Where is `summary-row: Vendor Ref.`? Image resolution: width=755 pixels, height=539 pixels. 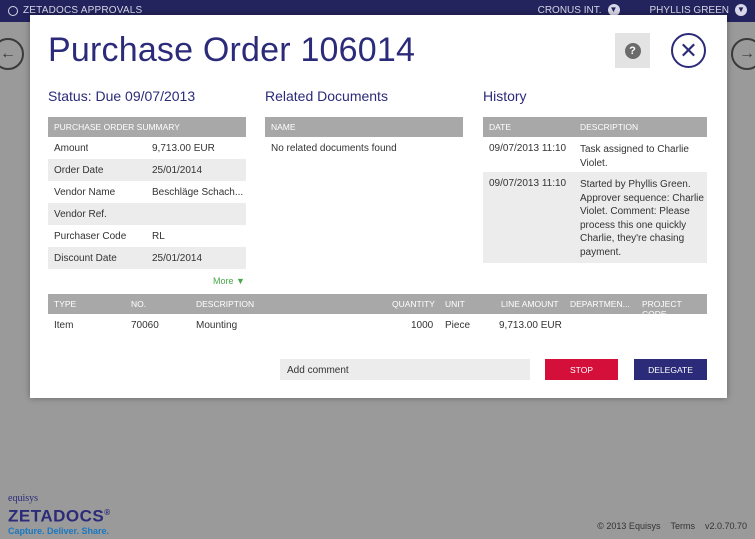
summary-row: Vendor Ref. is located at coordinates (147, 214).